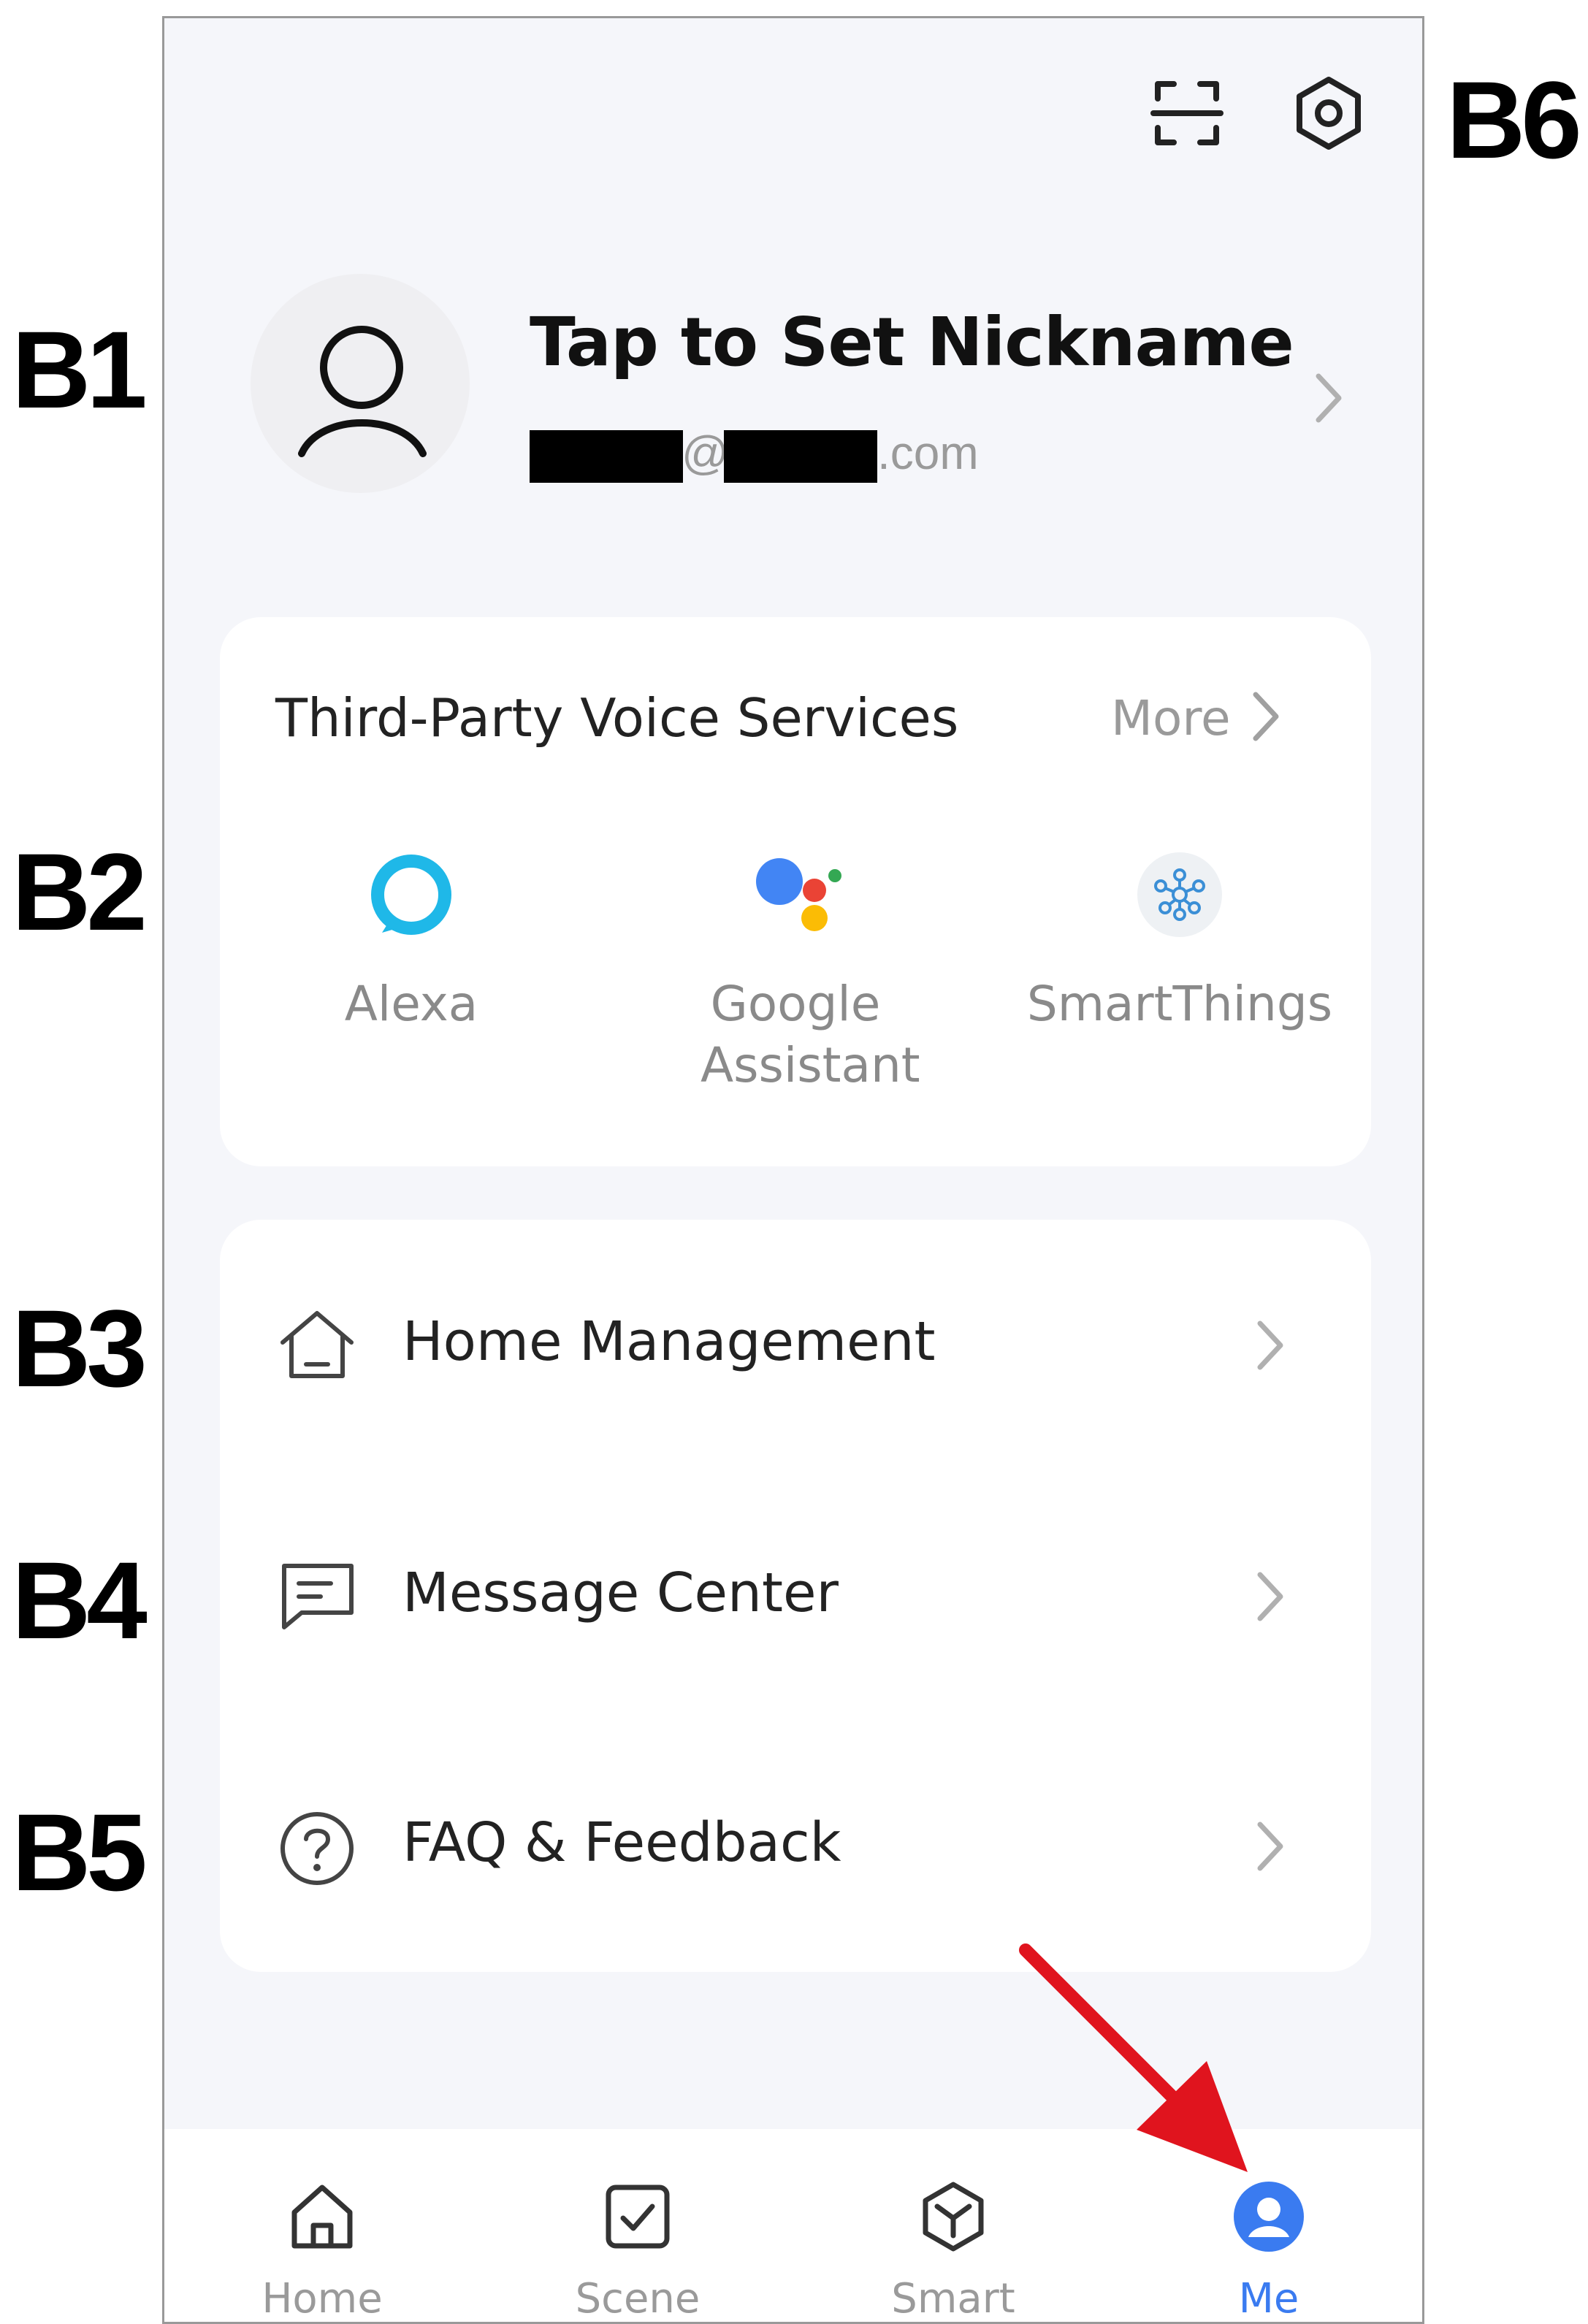 The height and width of the screenshot is (2324, 1588). I want to click on house-icon, so click(317, 1345).